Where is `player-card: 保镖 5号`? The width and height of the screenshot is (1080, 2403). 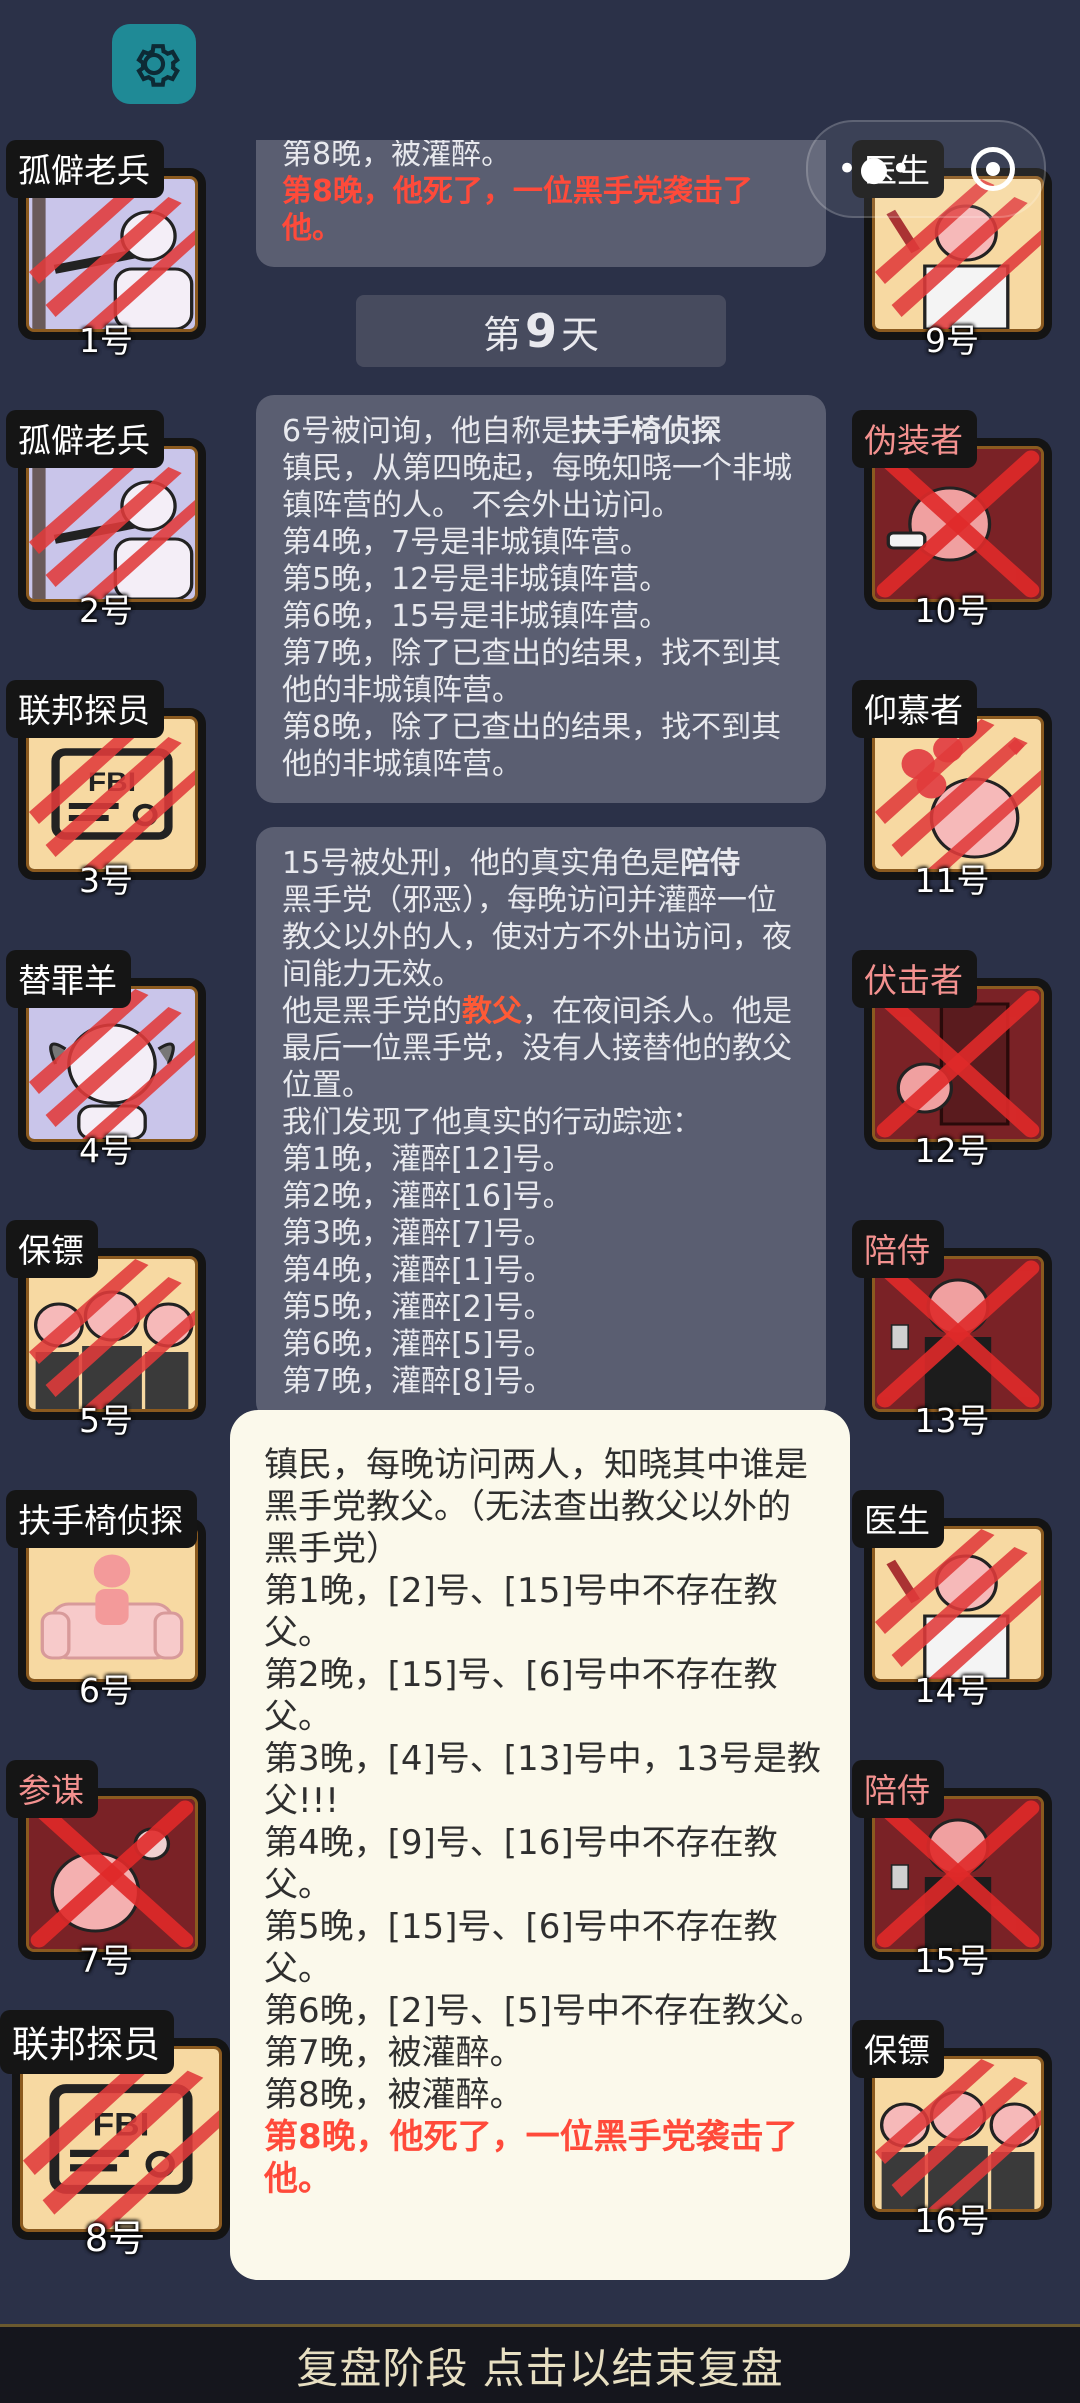
player-card: 保镖 5号 is located at coordinates (106, 1330).